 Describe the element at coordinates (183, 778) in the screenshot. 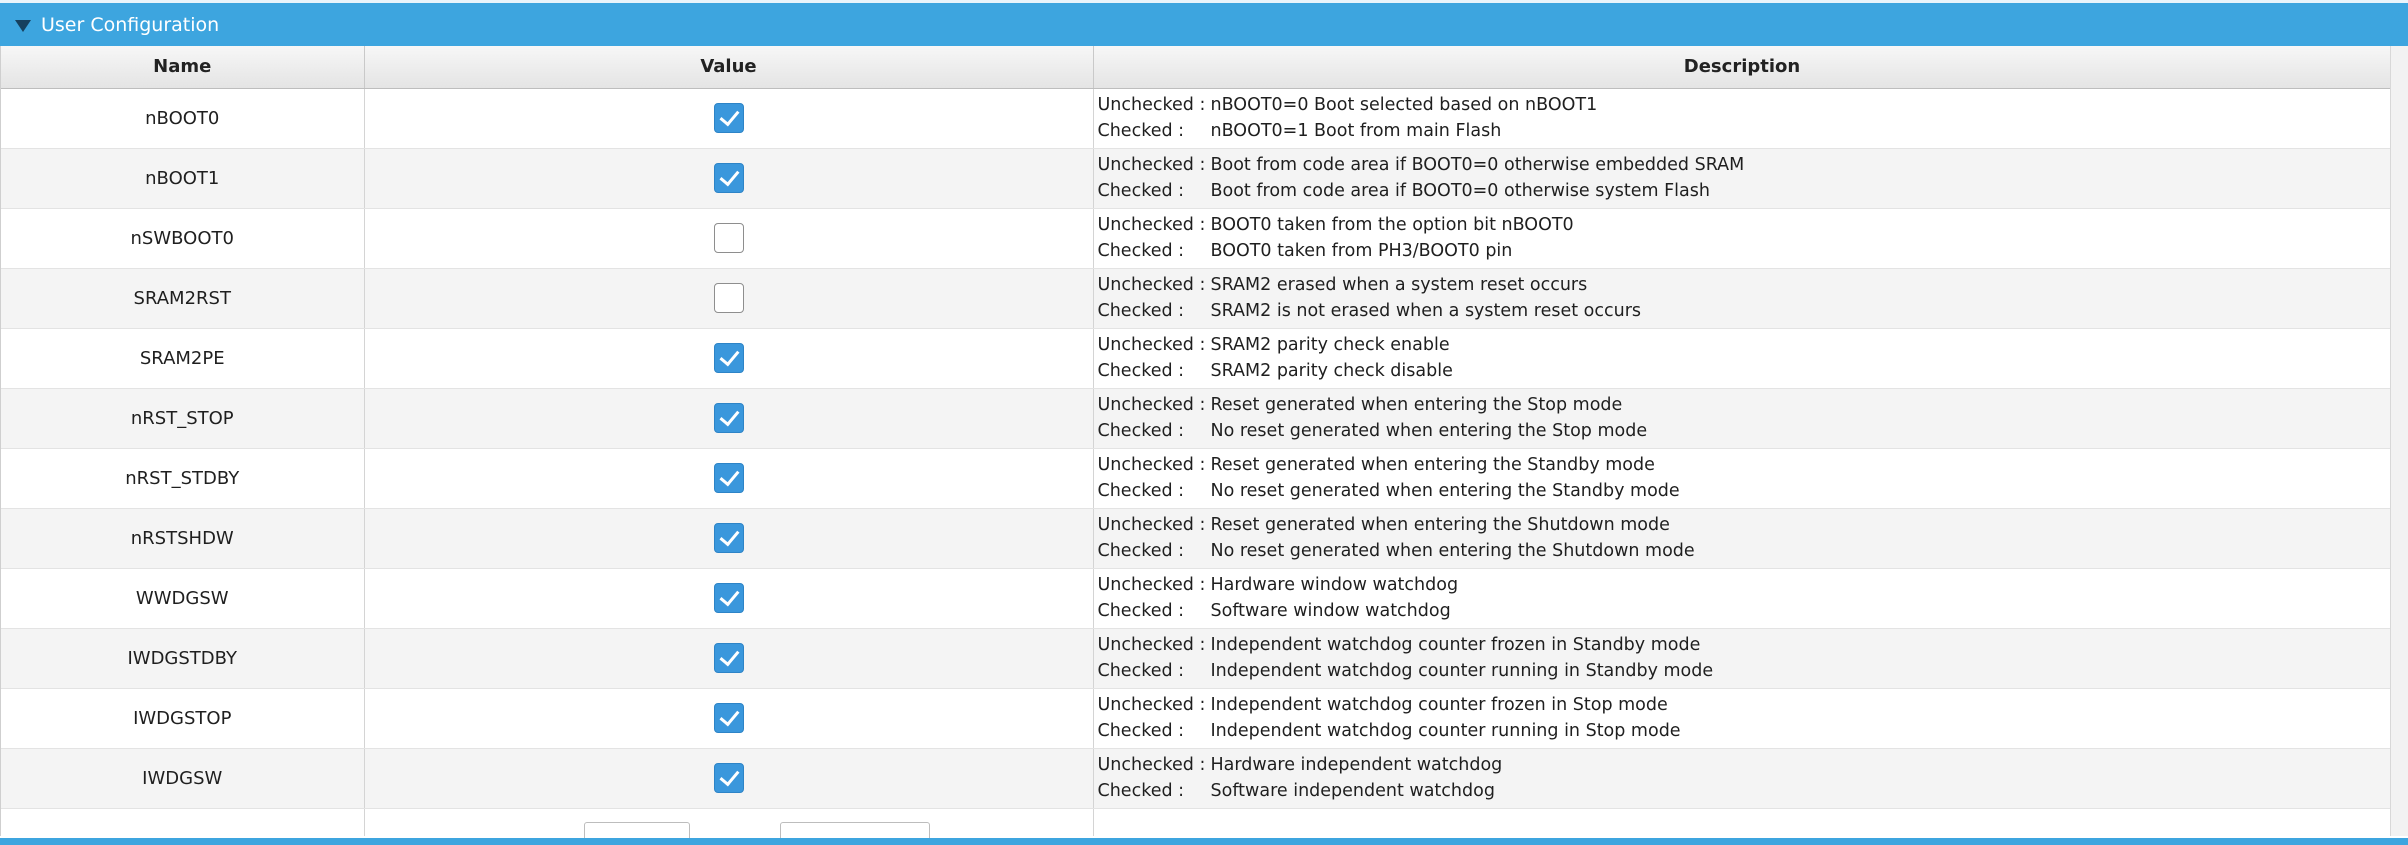

I see `option-name: IWDGSW` at that location.